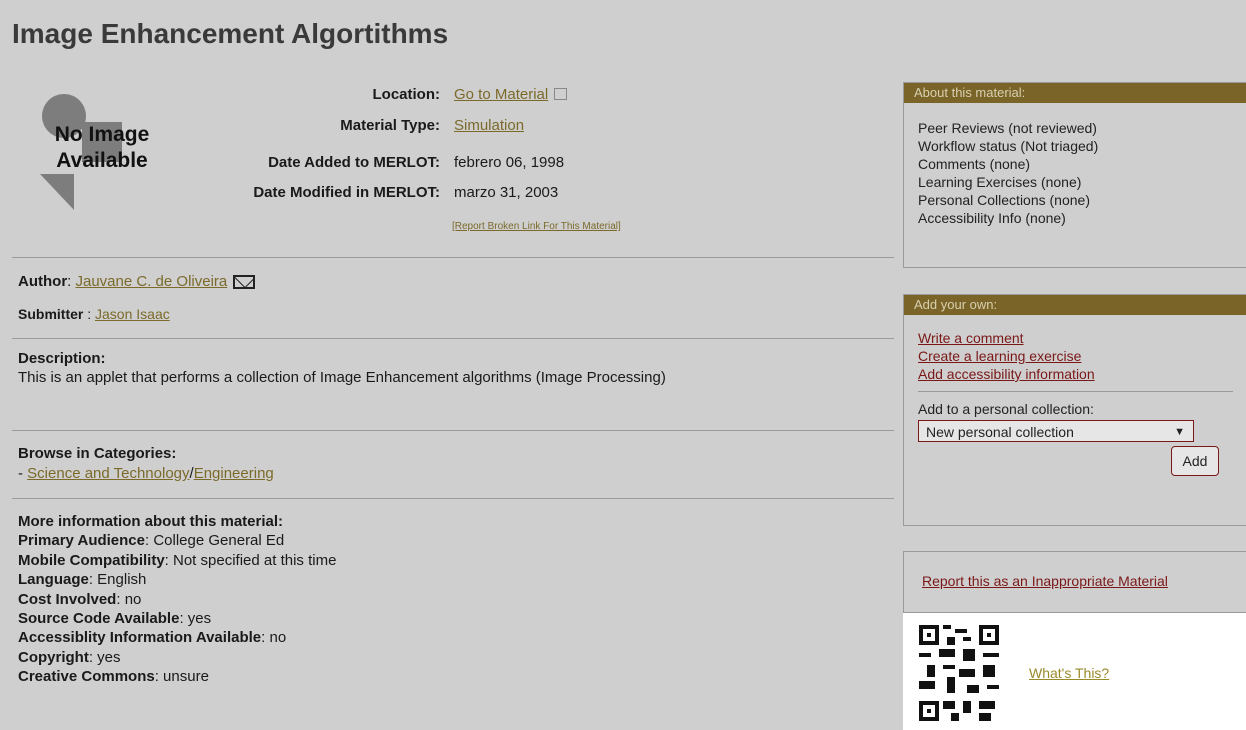  What do you see at coordinates (86, 677) in the screenshot?
I see `info-key: Creative Commons` at bounding box center [86, 677].